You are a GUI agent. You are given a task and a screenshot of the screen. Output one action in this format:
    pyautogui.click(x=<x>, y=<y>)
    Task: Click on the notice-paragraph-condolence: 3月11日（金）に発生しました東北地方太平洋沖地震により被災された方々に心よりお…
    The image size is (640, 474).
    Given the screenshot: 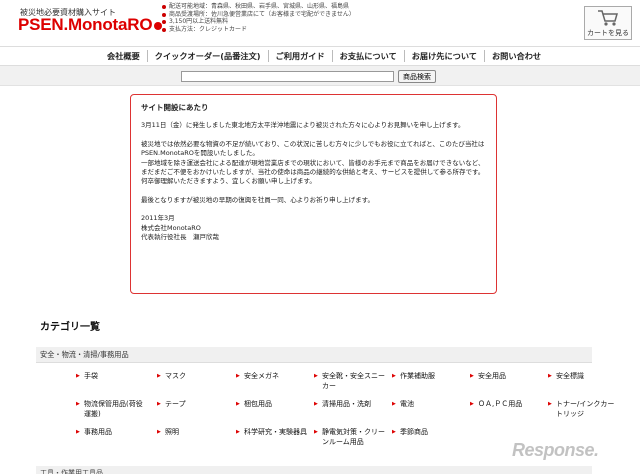 What is the action you would take?
    pyautogui.click(x=303, y=125)
    